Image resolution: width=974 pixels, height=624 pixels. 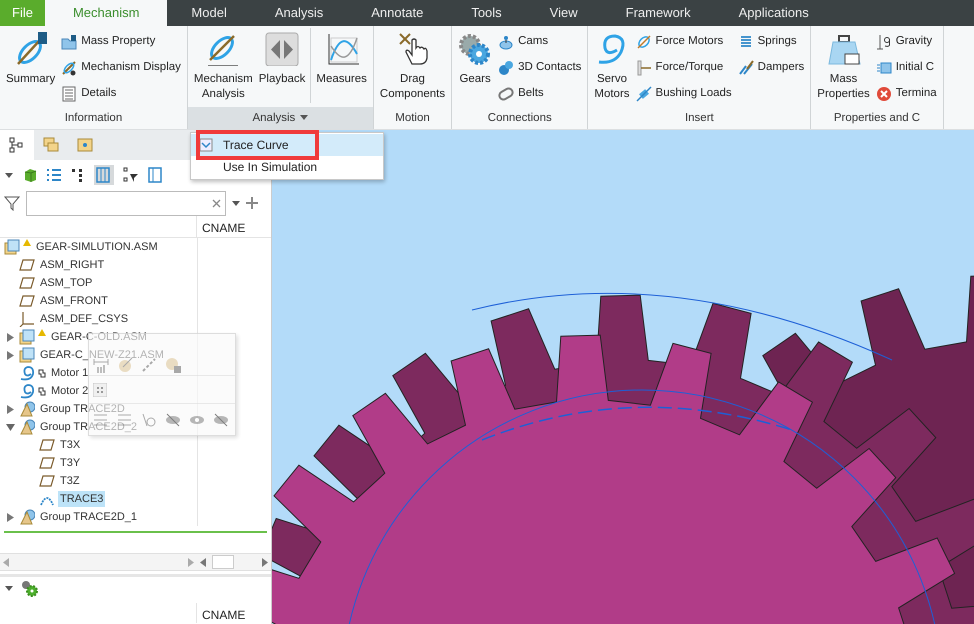 What do you see at coordinates (69, 68) in the screenshot?
I see `mechanism-display-icon` at bounding box center [69, 68].